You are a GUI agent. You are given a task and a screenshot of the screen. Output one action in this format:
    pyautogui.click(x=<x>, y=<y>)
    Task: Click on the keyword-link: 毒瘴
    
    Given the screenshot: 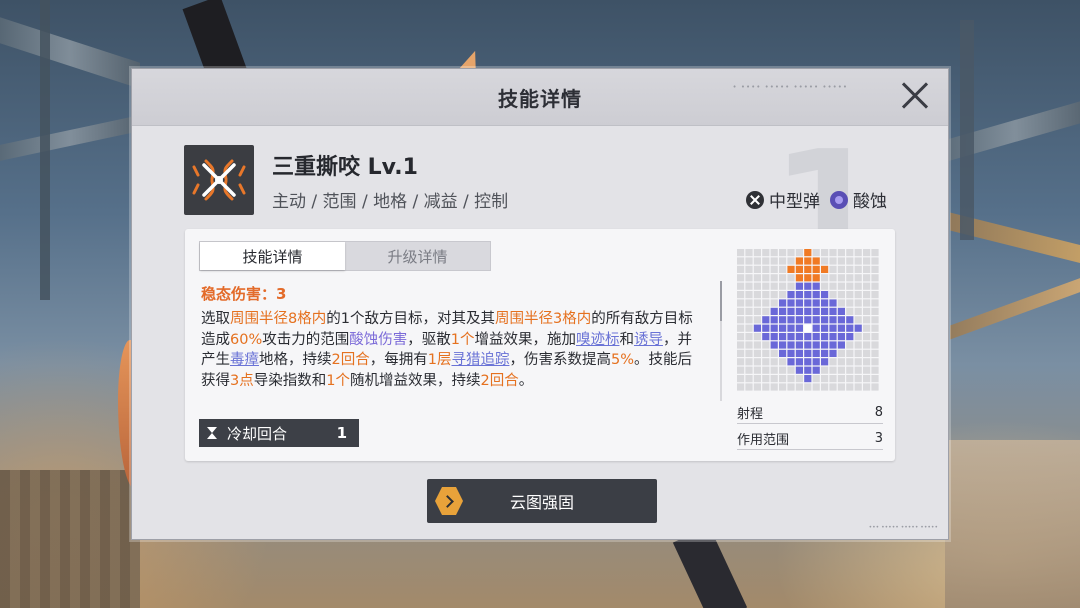 What is the action you would take?
    pyautogui.click(x=244, y=360)
    